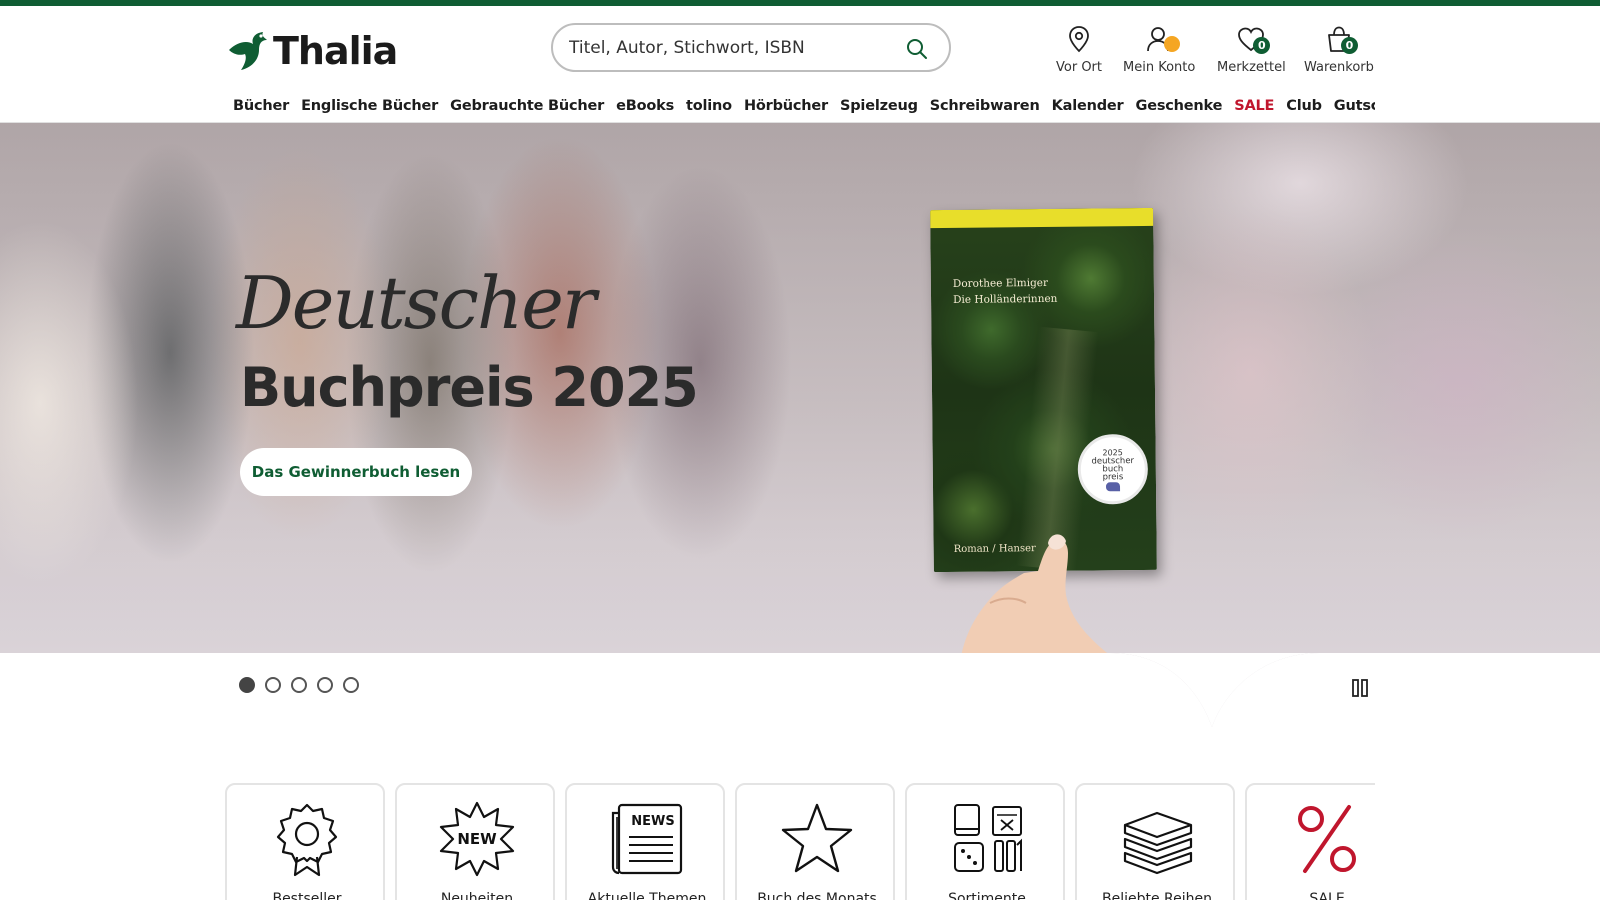 This screenshot has height=900, width=1600. Describe the element at coordinates (1262, 45) in the screenshot. I see `wishlist-count-badge: 0` at that location.